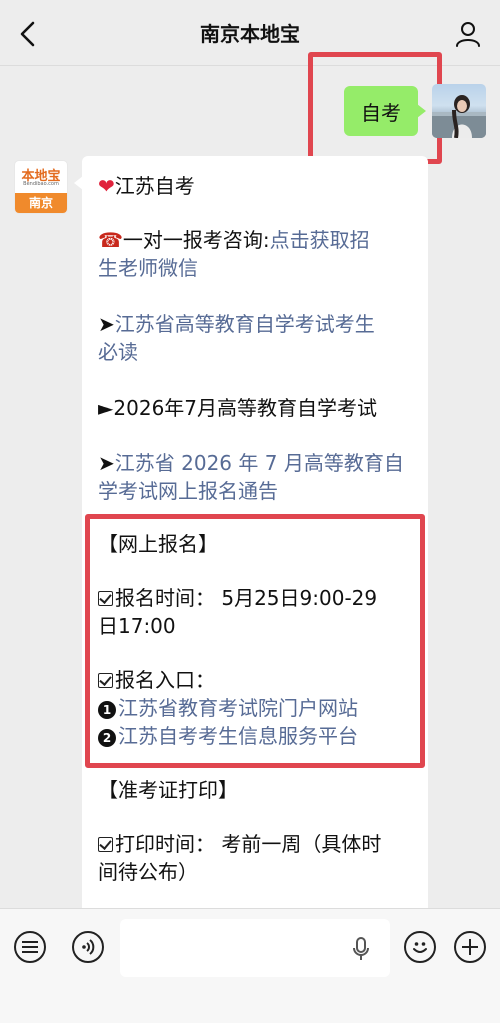  I want to click on guide-link-continued: 必读, so click(258, 352).